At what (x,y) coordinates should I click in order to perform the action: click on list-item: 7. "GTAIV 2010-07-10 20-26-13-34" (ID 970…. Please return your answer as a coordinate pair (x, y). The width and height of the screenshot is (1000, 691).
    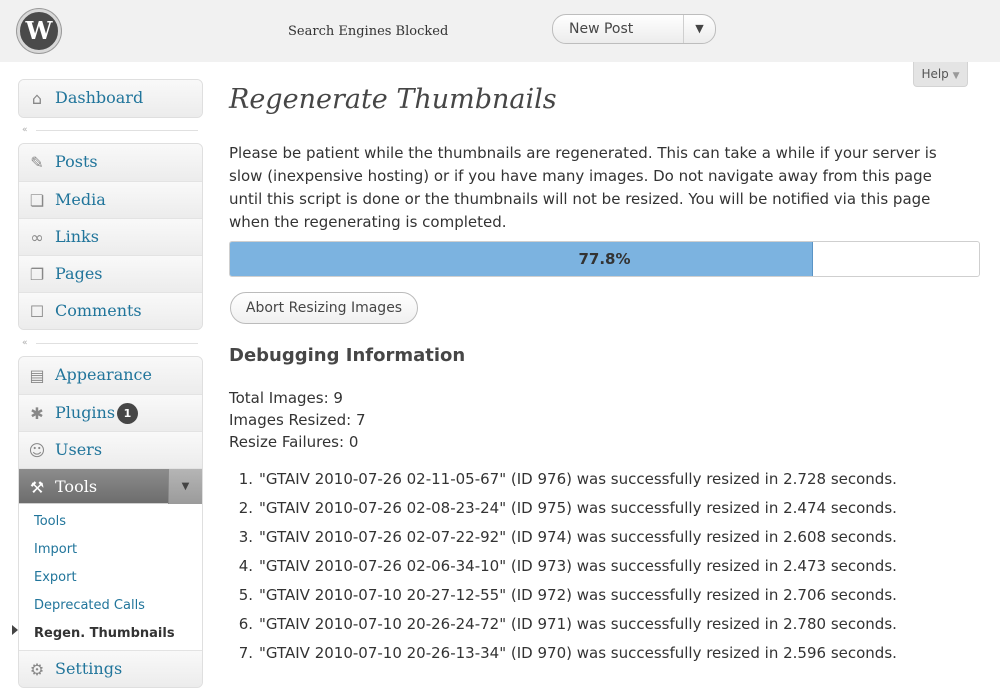
    Looking at the image, I should click on (609, 656).